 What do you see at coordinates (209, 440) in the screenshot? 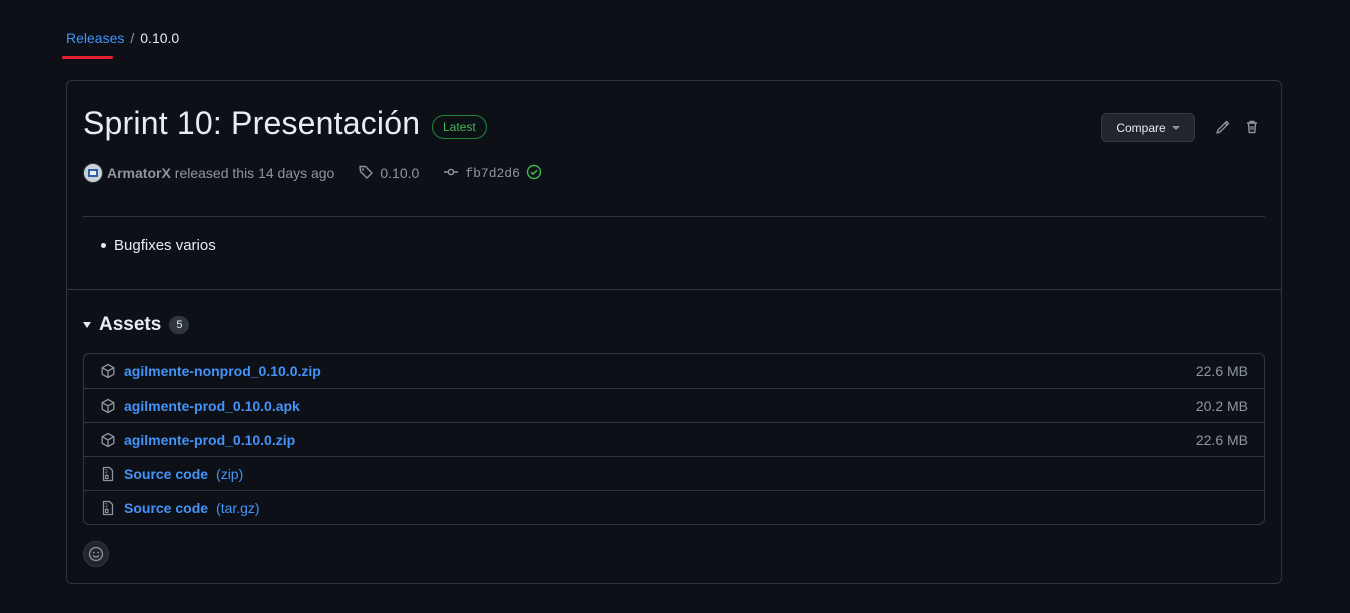
I see `asset-name-link: agilmente-prod_0.10.0.zip` at bounding box center [209, 440].